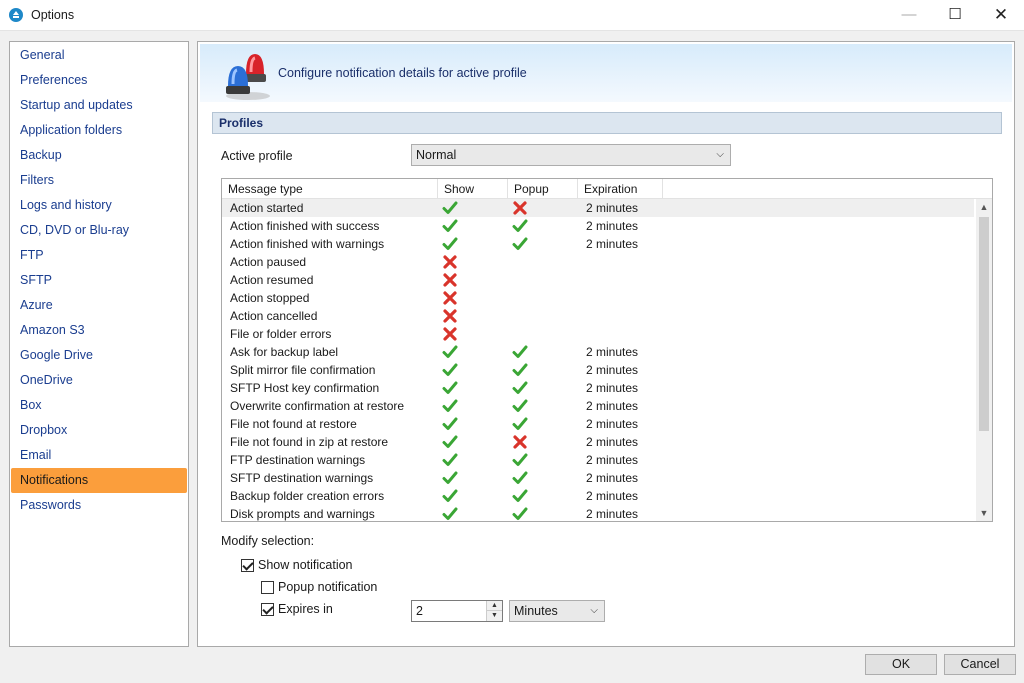  What do you see at coordinates (598, 460) in the screenshot?
I see `table-row: FTP destination warnings 2 minutes` at bounding box center [598, 460].